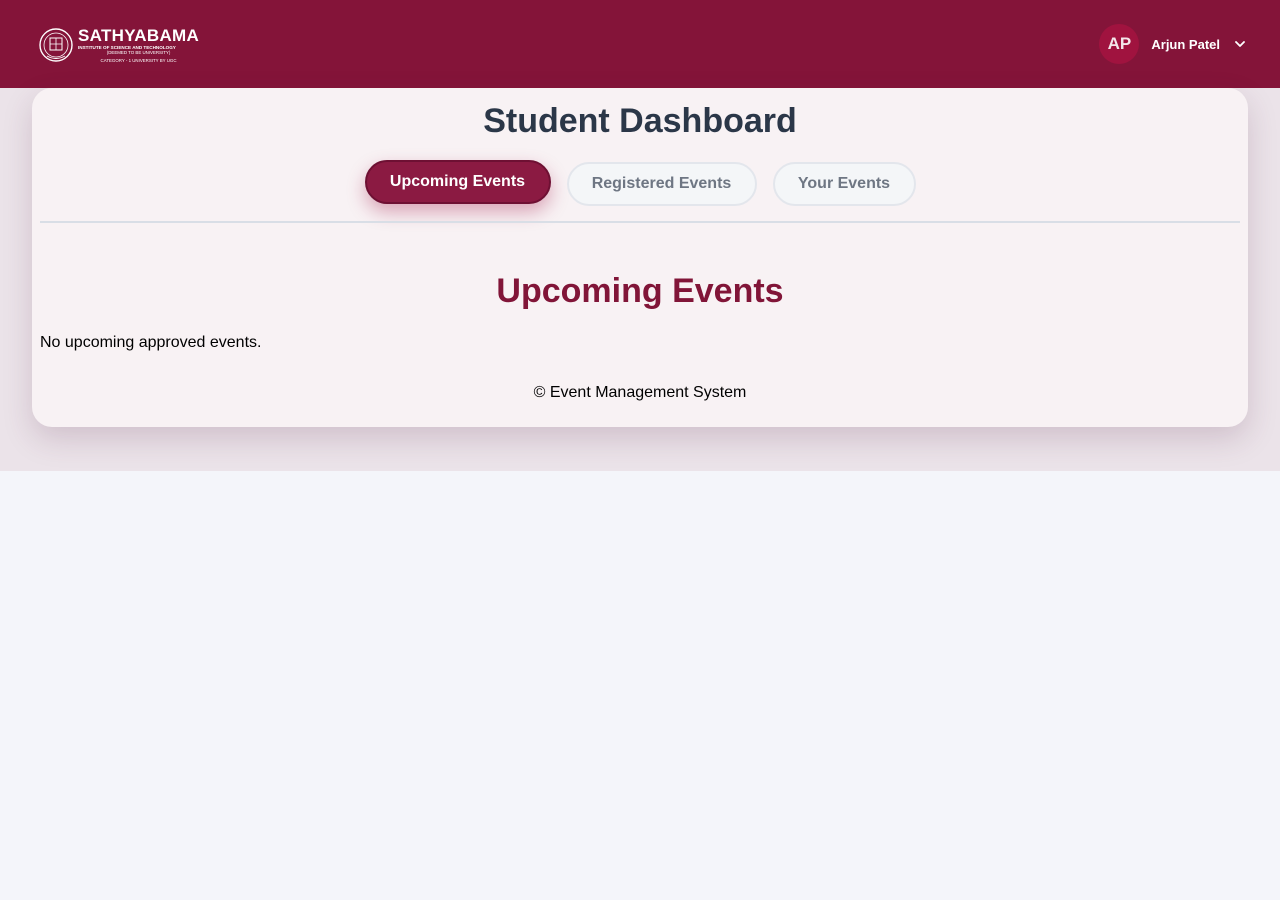 This screenshot has height=900, width=1280. Describe the element at coordinates (151, 342) in the screenshot. I see `empty-state-message: No upcoming approved events.` at that location.